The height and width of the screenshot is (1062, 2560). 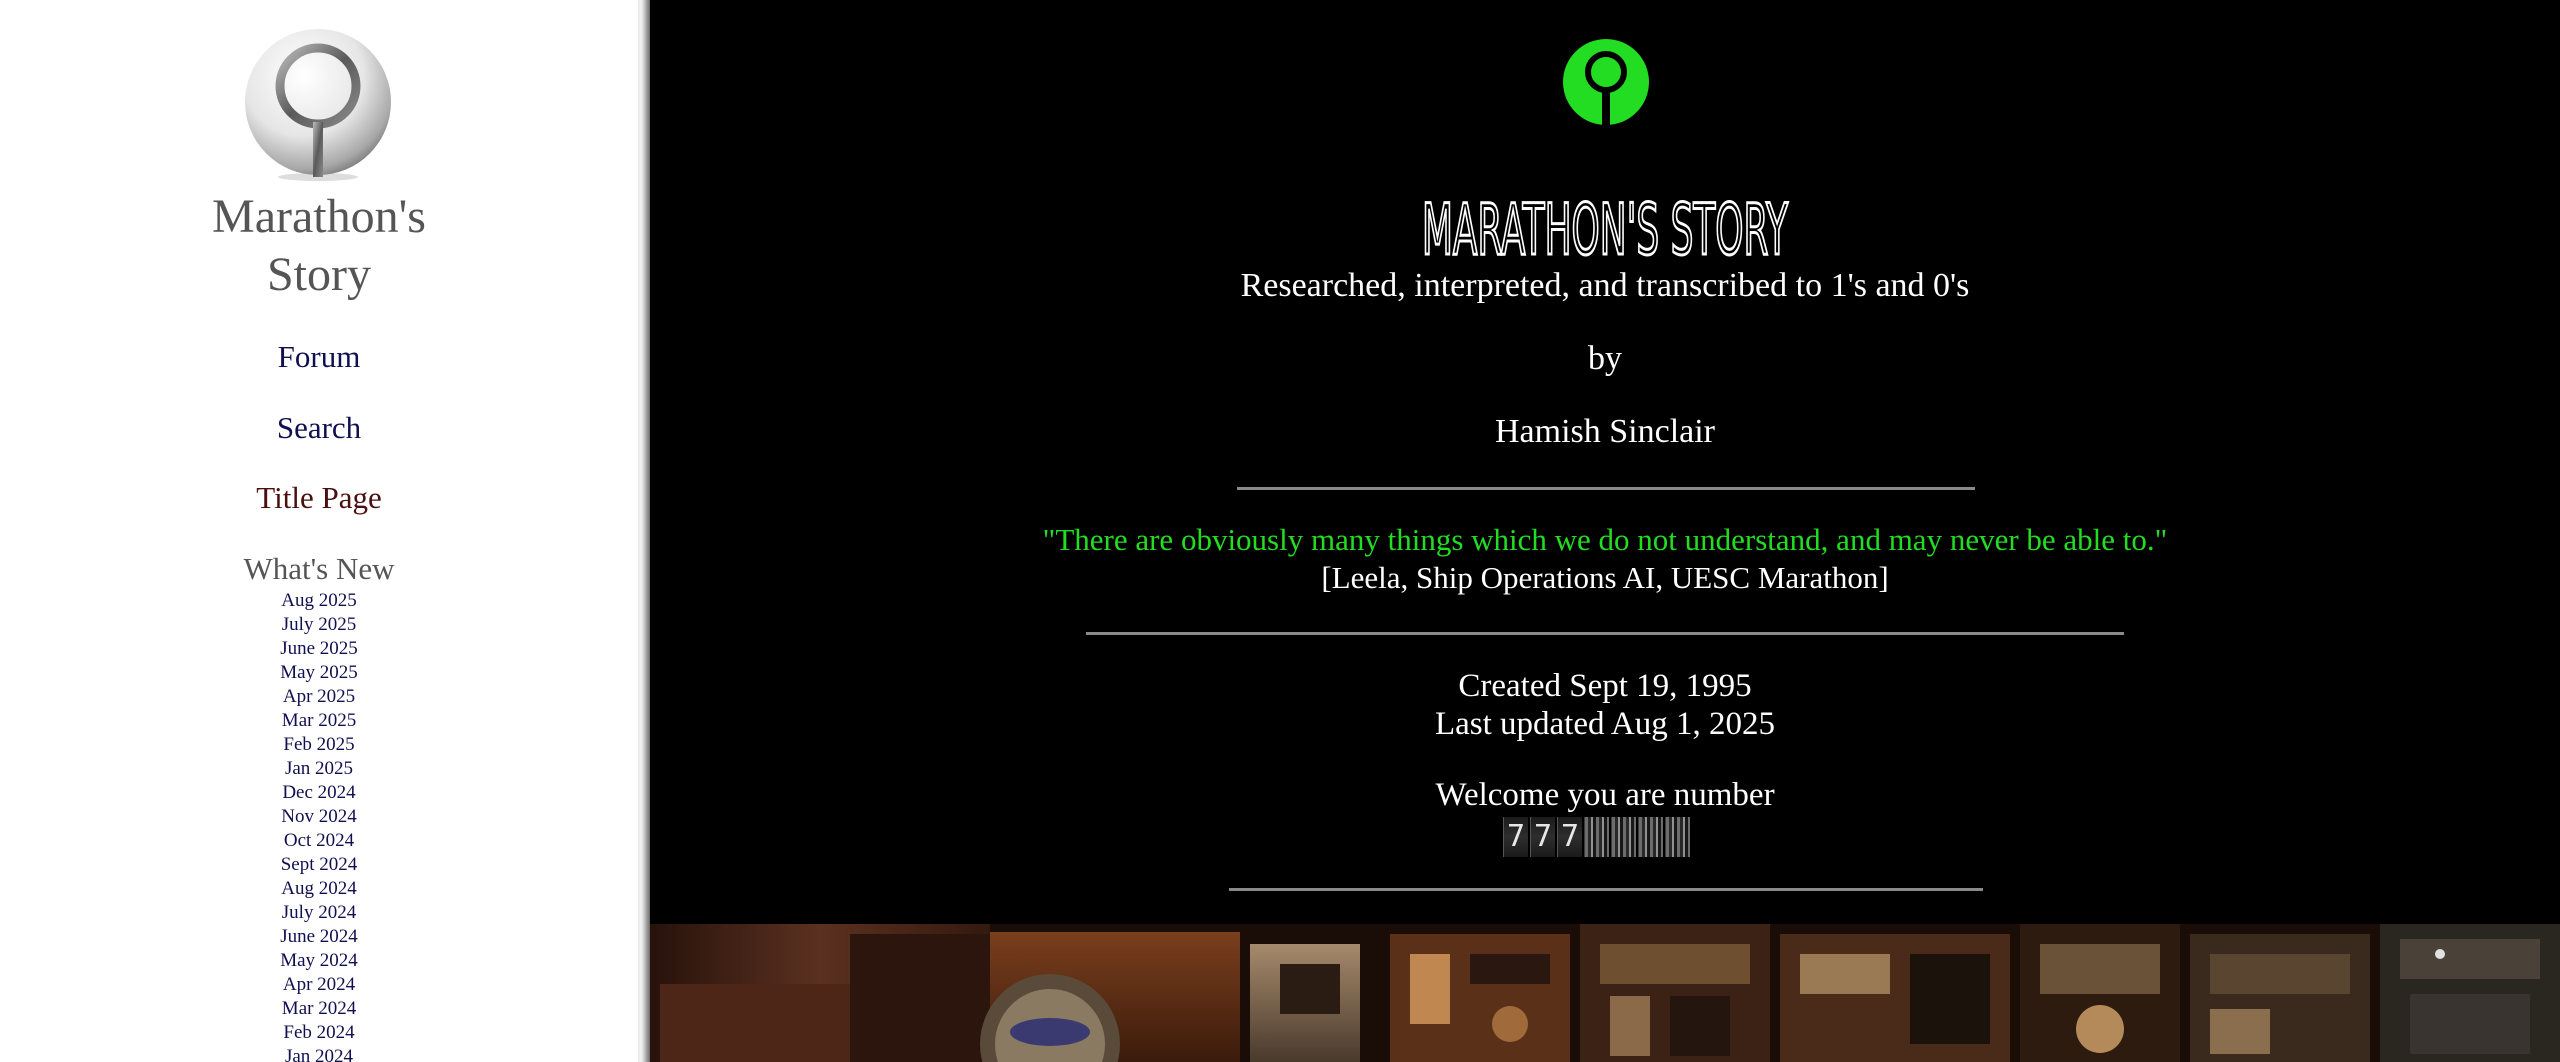 What do you see at coordinates (319, 865) in the screenshot?
I see `month-link: Sept 2024` at bounding box center [319, 865].